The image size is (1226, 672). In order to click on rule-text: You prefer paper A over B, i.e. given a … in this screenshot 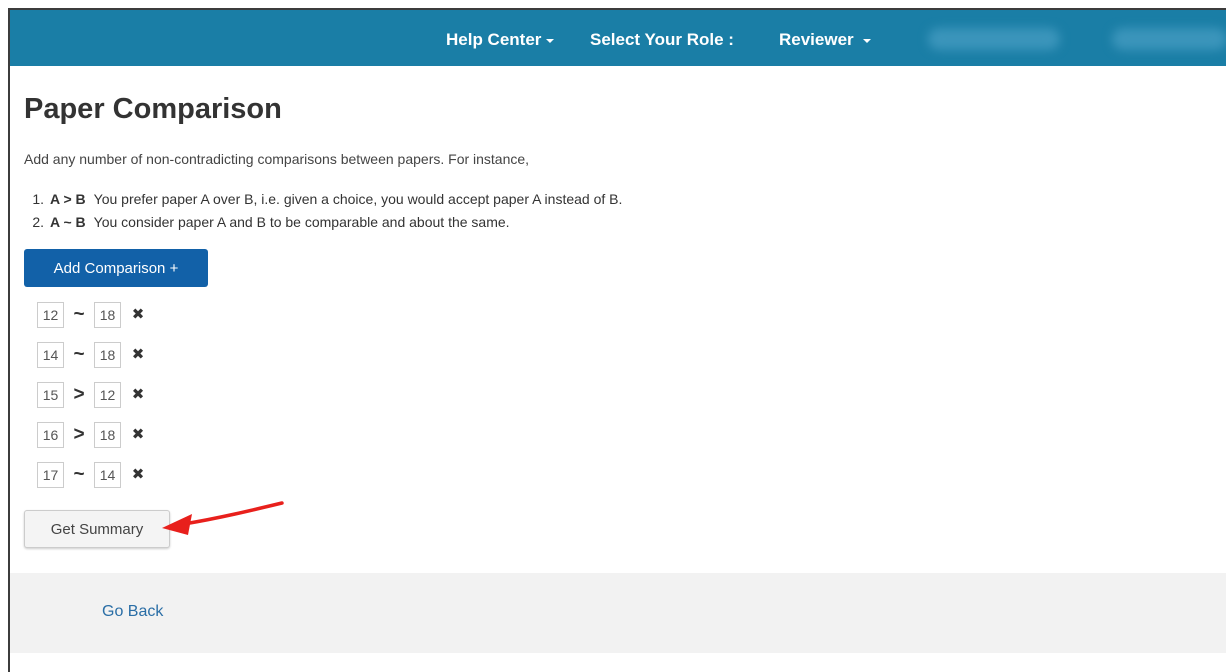, I will do `click(358, 199)`.